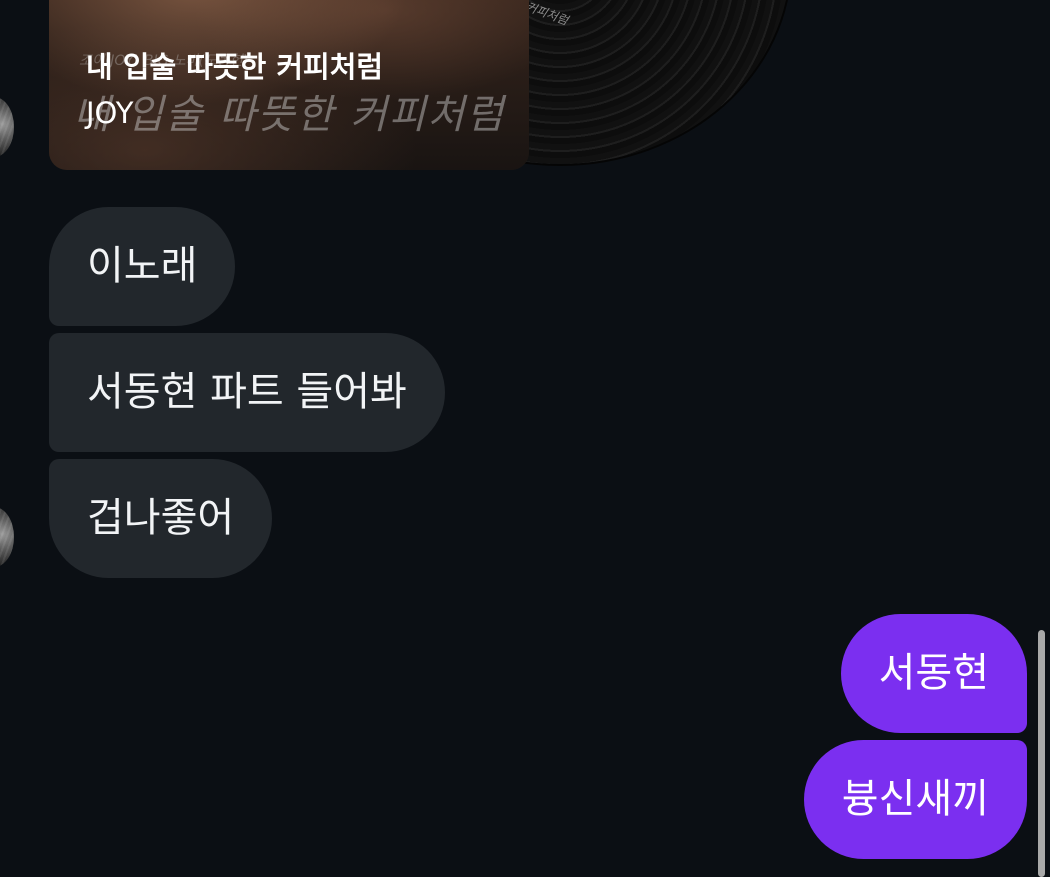  What do you see at coordinates (161, 518) in the screenshot?
I see `received-message-bubble: 겁나좋어` at bounding box center [161, 518].